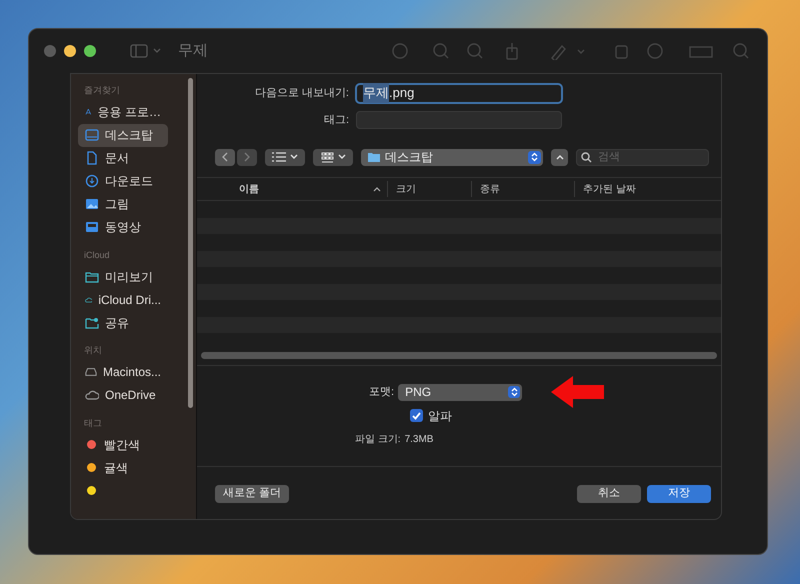  Describe the element at coordinates (609, 493) in the screenshot. I see `cancel-button: 취소` at that location.